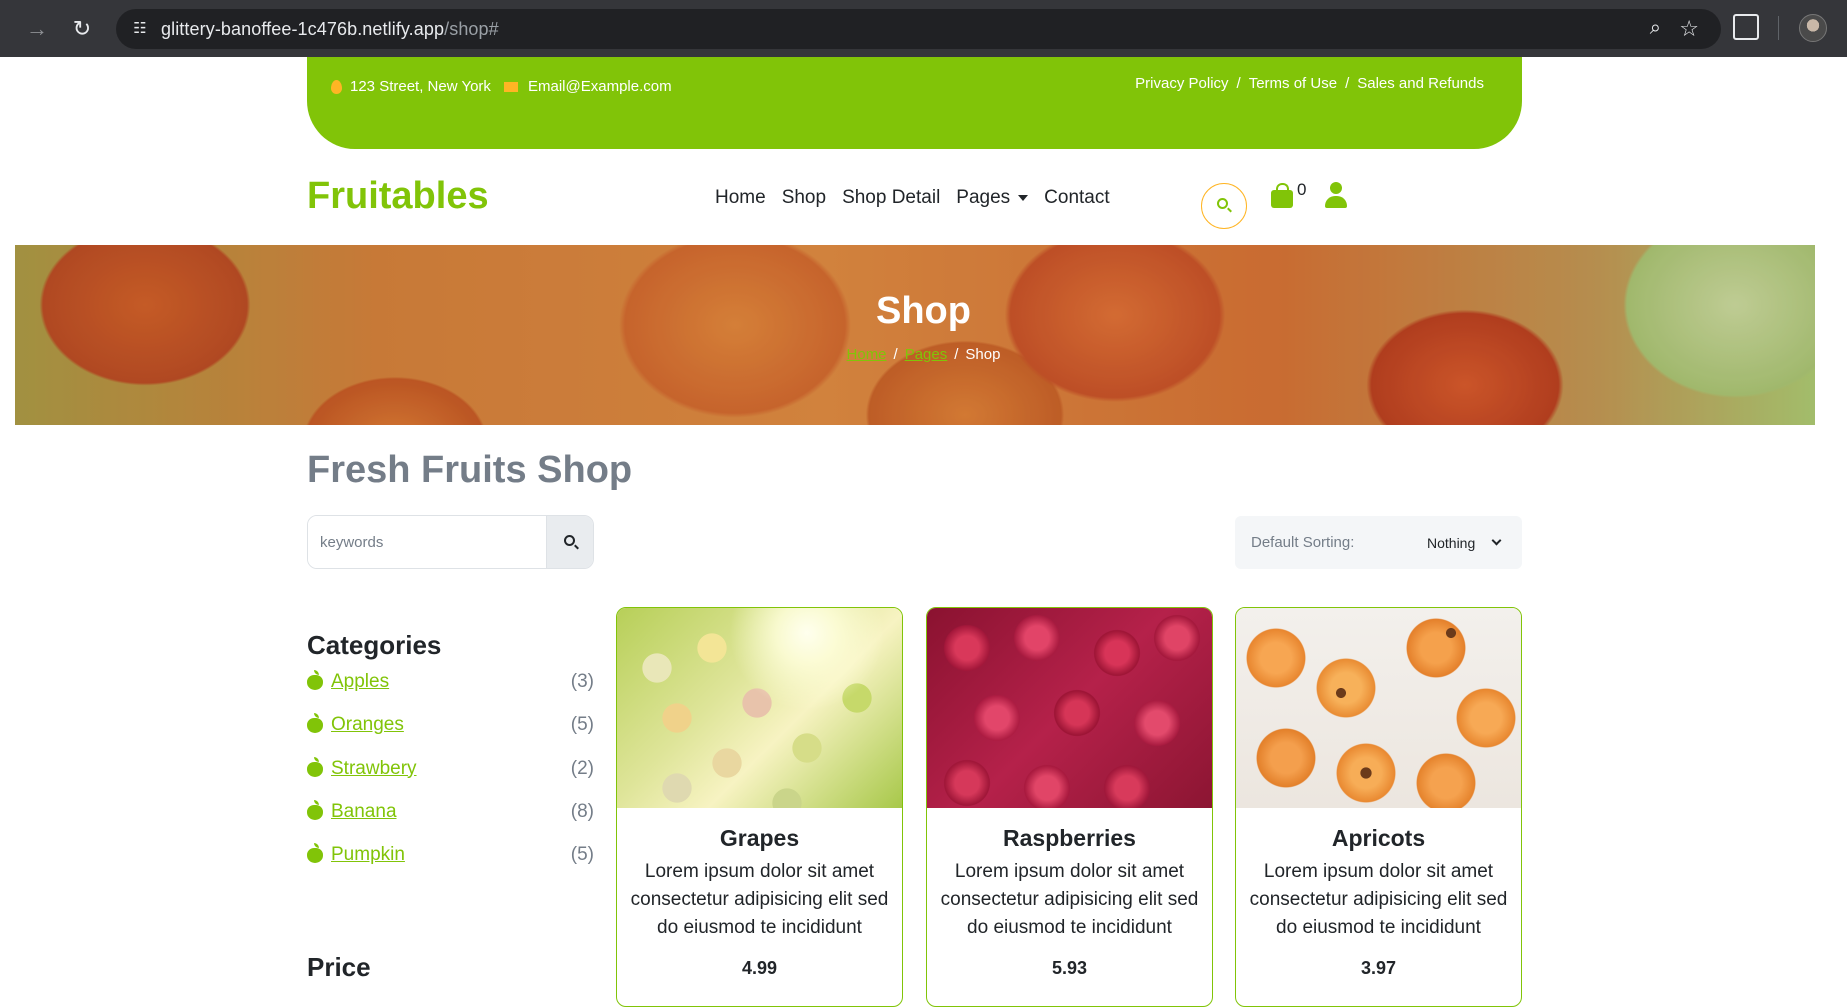  I want to click on category-count: (2), so click(582, 768).